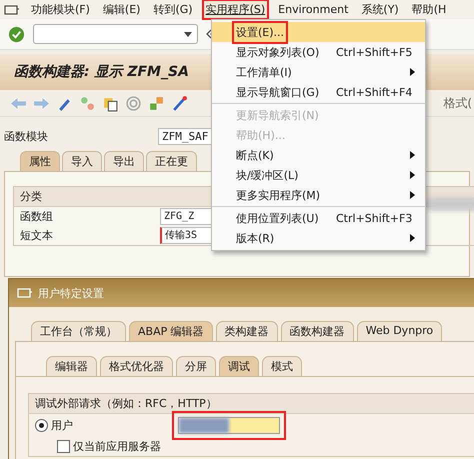 The width and height of the screenshot is (474, 459). I want to click on tab: 正在更, so click(171, 161).